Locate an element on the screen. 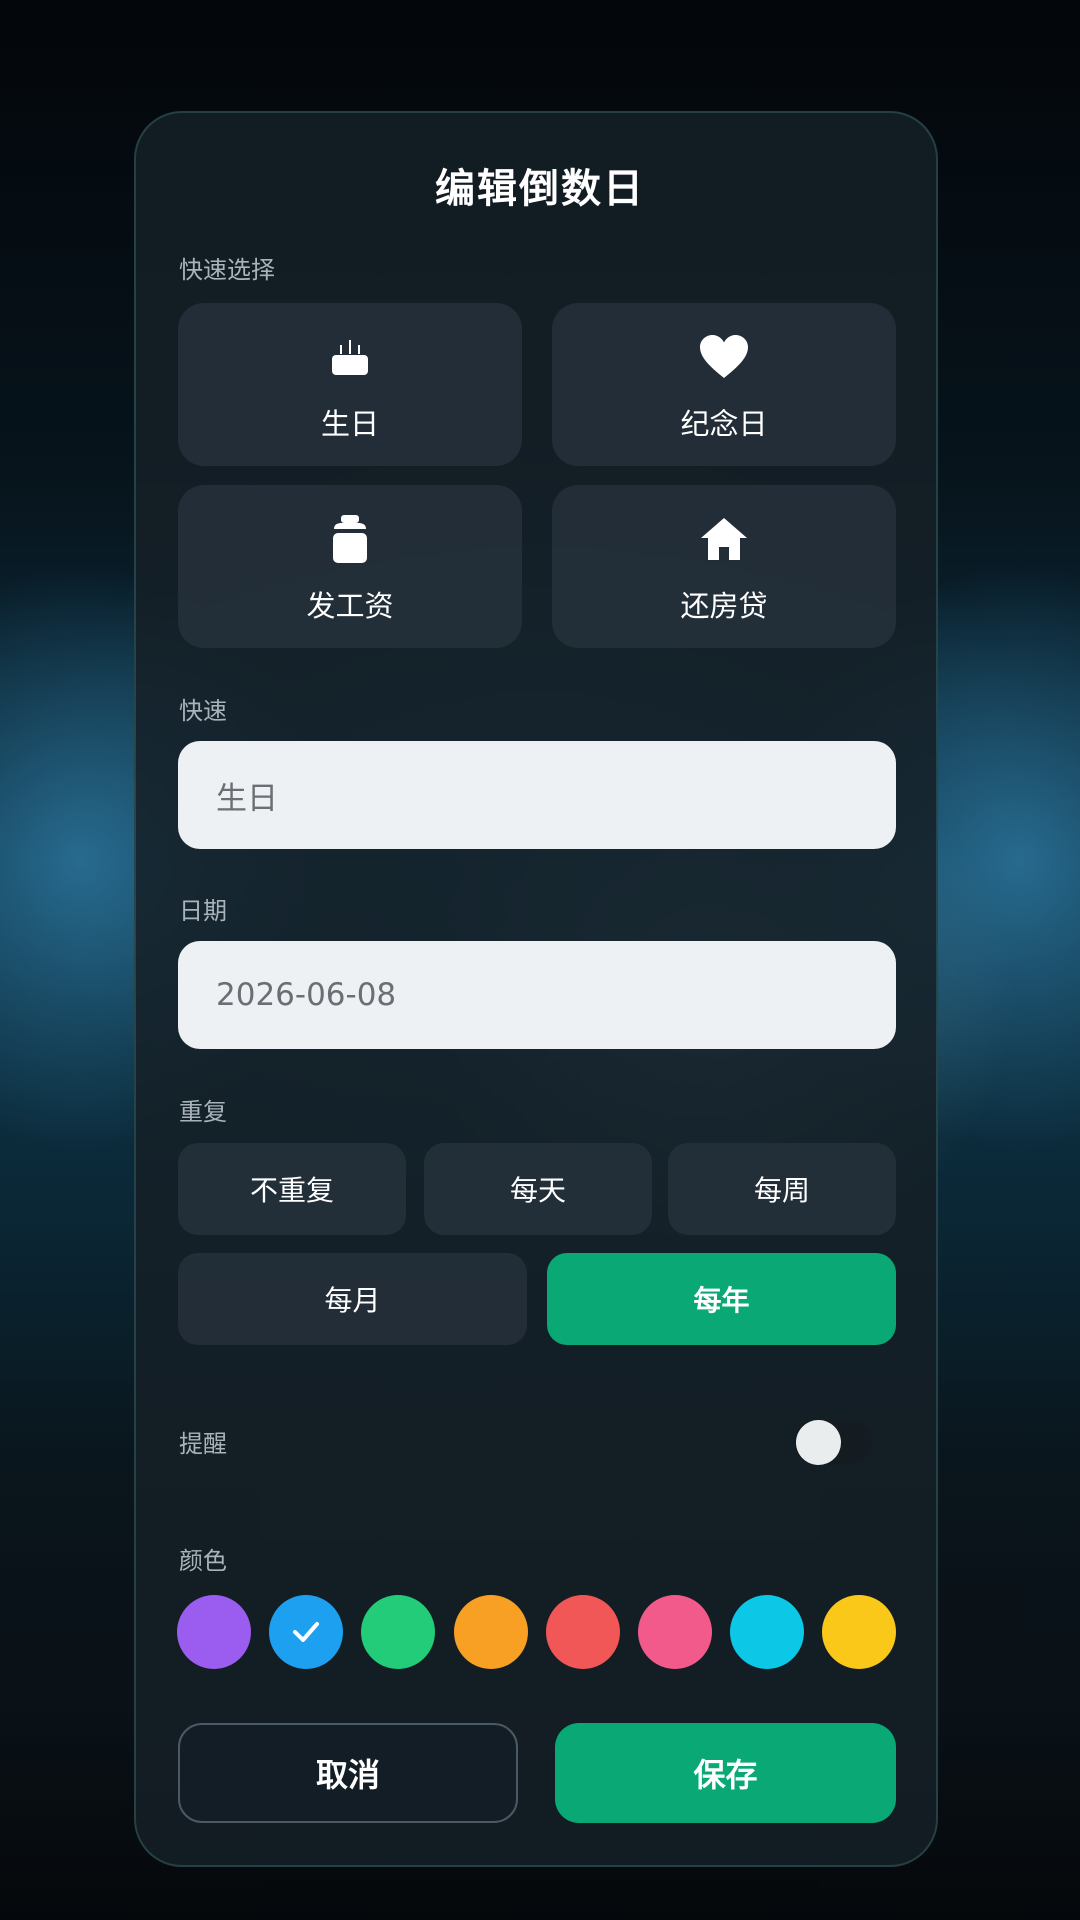 Image resolution: width=1080 pixels, height=1920 pixels. reminder-toggle is located at coordinates (833, 1442).